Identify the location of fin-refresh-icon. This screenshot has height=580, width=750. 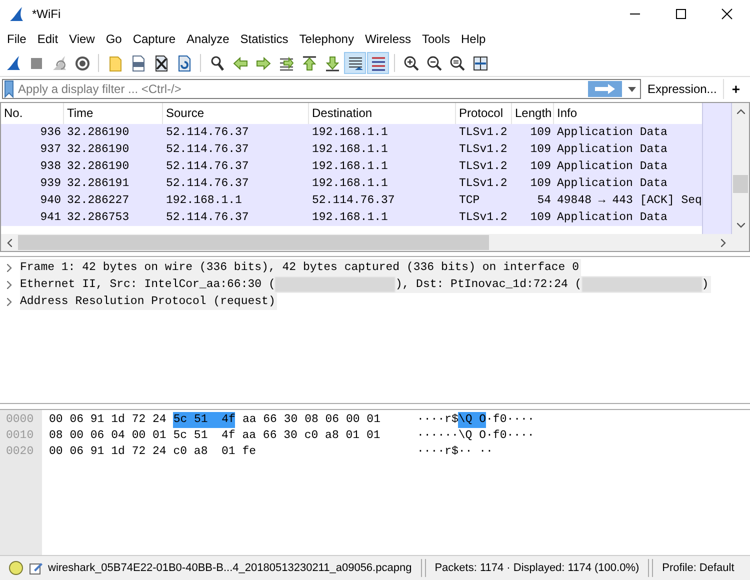
(59, 63).